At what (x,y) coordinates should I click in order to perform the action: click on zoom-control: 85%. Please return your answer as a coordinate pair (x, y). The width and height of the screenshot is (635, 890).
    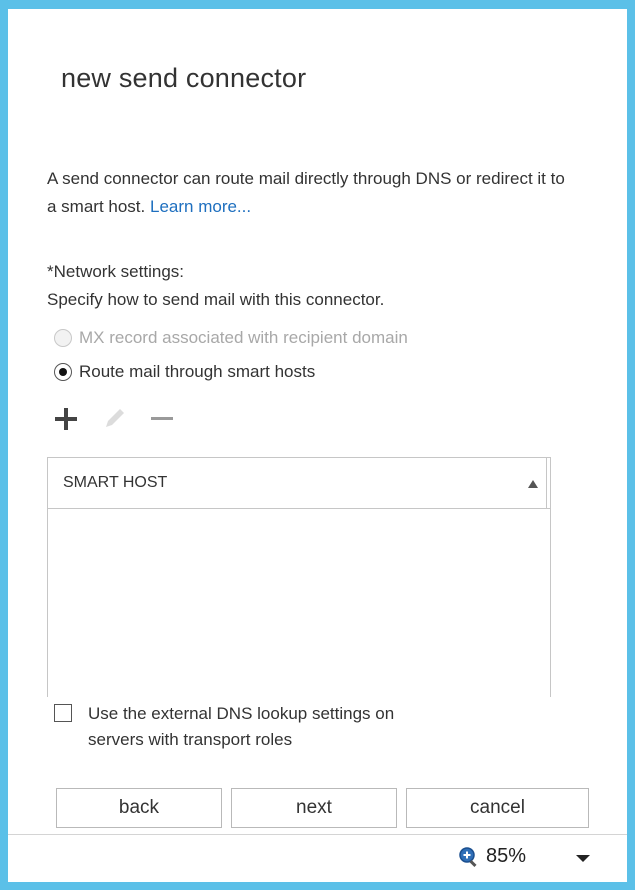
    Looking at the image, I should click on (492, 856).